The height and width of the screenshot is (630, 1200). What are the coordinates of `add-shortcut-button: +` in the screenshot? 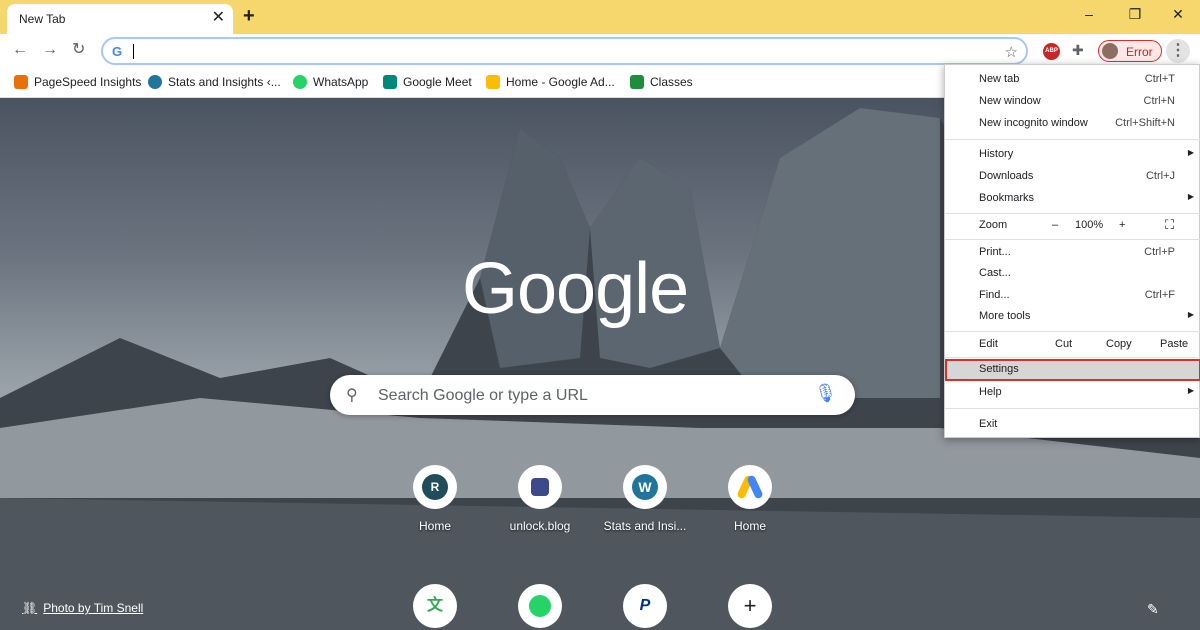 It's located at (750, 606).